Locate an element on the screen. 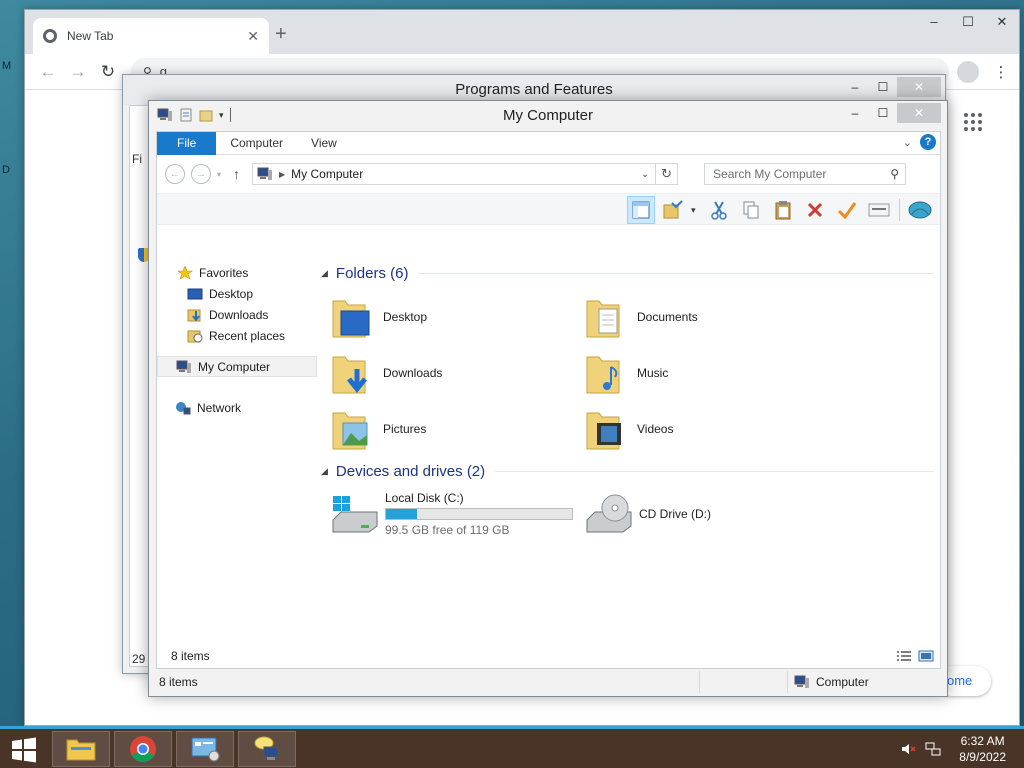 The height and width of the screenshot is (768, 1024). tab-file: File is located at coordinates (187, 143).